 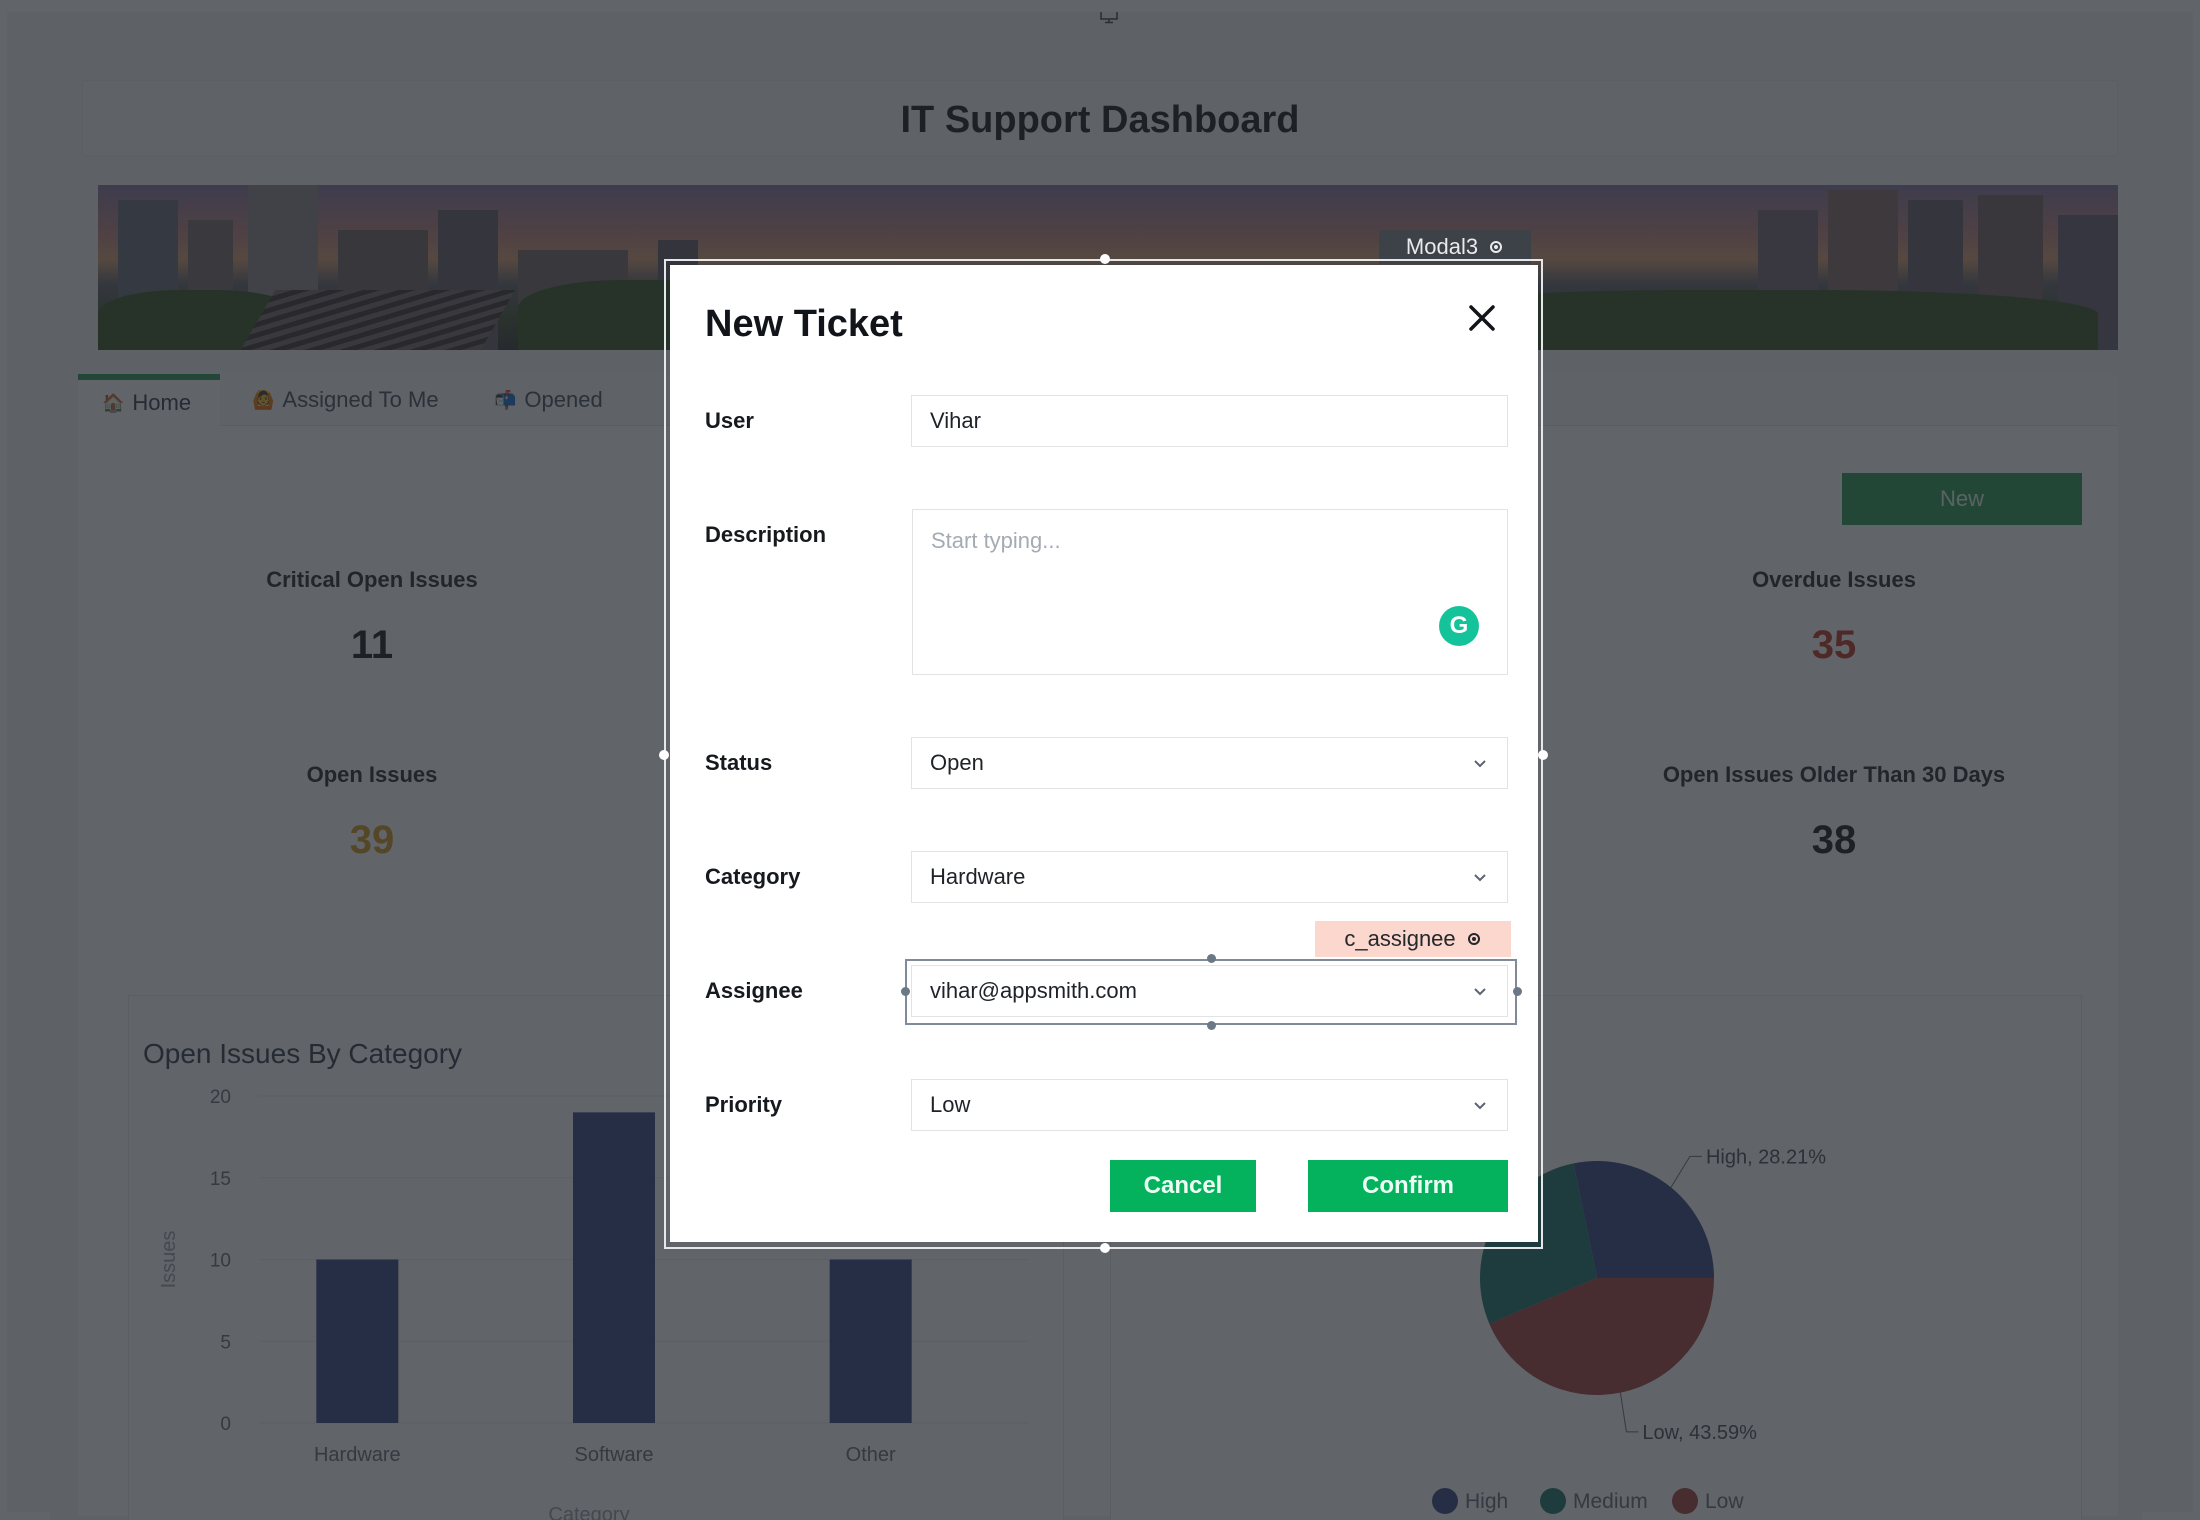 I want to click on y-tick-label: 5, so click(x=225, y=1342).